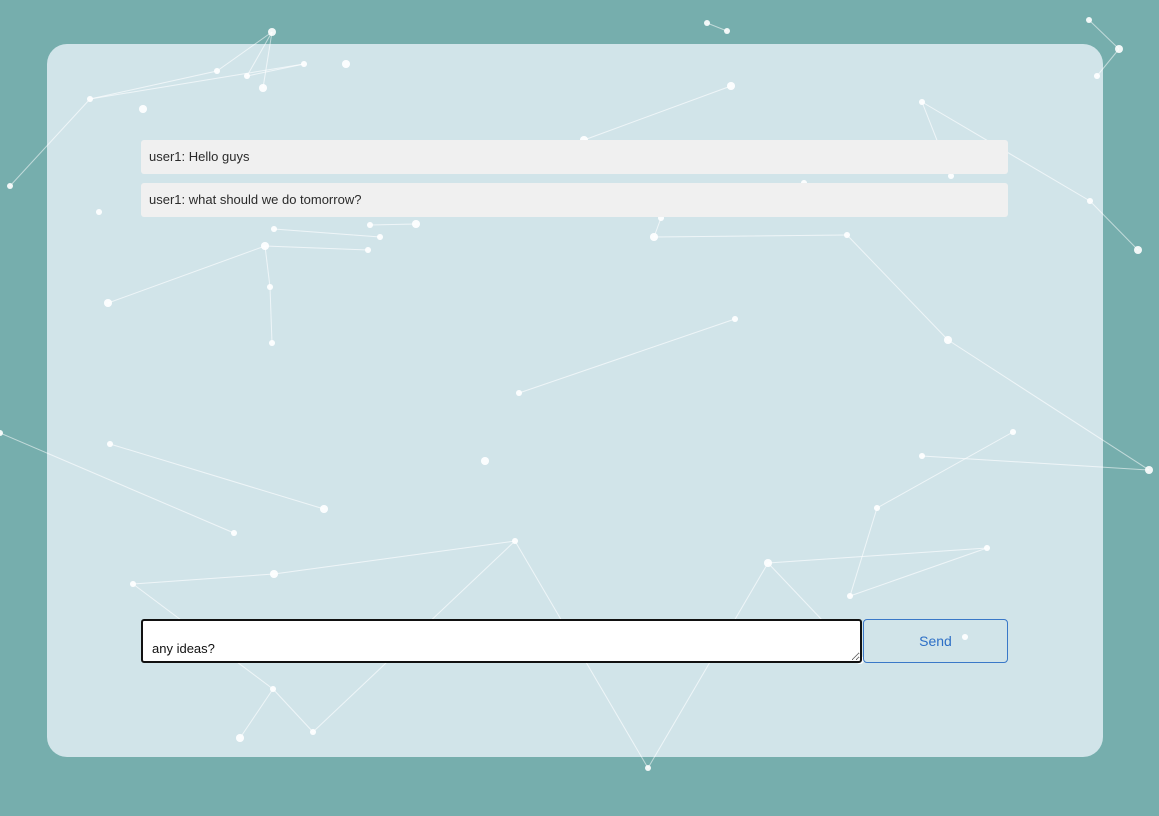  I want to click on message-input: any ideas?, so click(501, 641).